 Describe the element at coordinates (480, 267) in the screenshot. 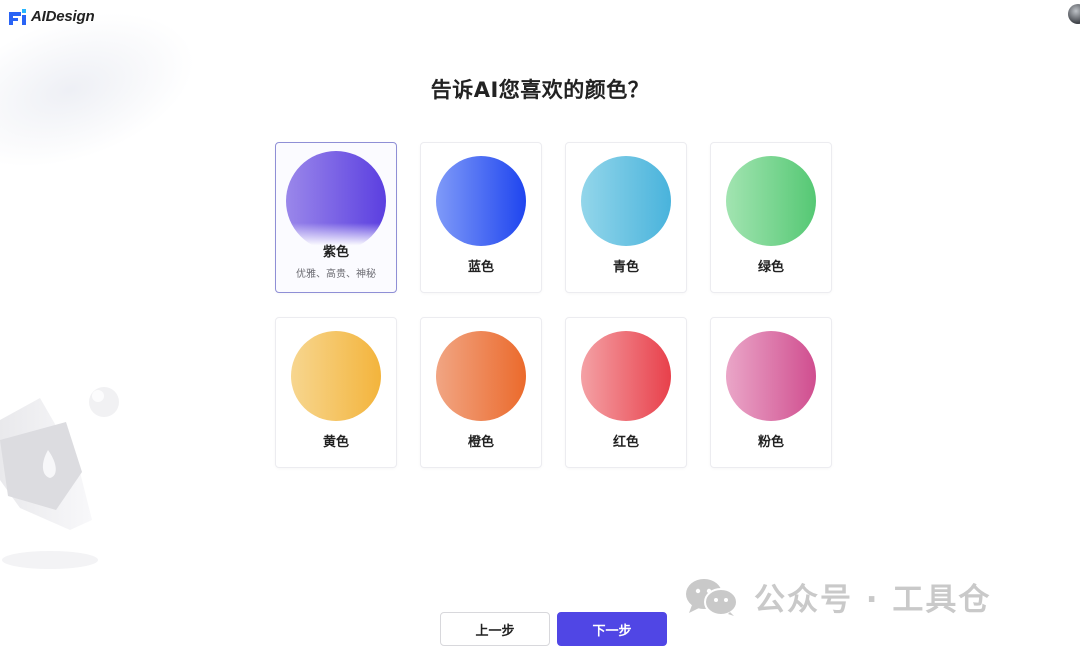

I see `color-label: 蓝色` at that location.